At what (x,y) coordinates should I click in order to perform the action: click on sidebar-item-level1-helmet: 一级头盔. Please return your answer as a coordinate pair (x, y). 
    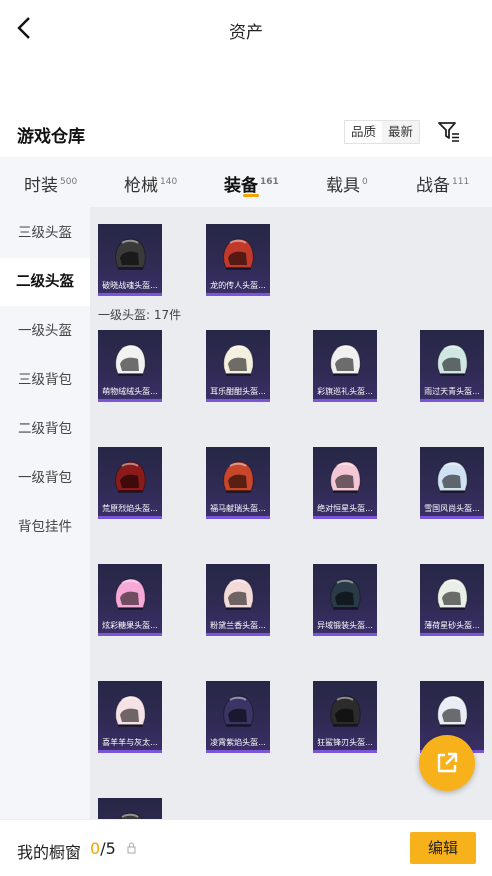
    Looking at the image, I should click on (45, 331).